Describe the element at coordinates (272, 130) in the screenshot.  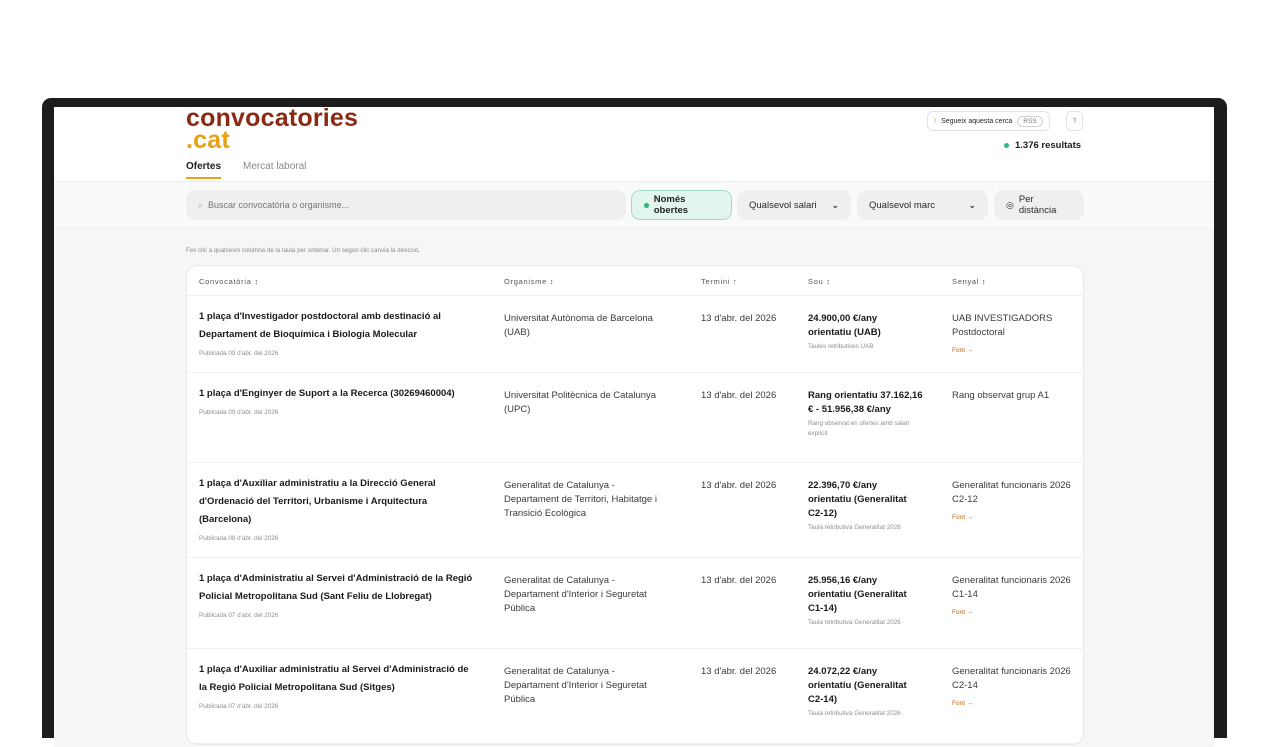
I see `site-logo: convocatories .cat` at that location.